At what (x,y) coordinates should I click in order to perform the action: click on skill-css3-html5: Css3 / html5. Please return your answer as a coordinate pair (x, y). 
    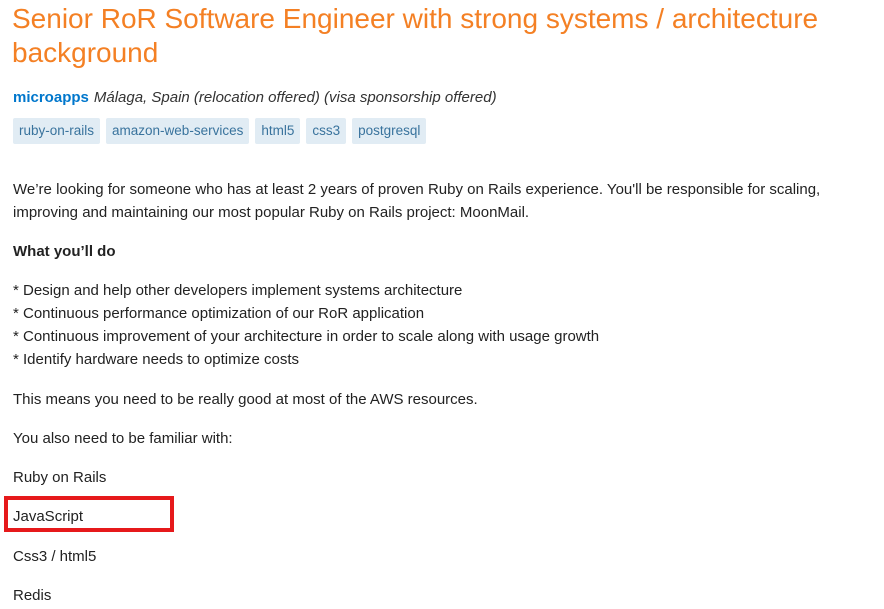
    Looking at the image, I should click on (55, 556).